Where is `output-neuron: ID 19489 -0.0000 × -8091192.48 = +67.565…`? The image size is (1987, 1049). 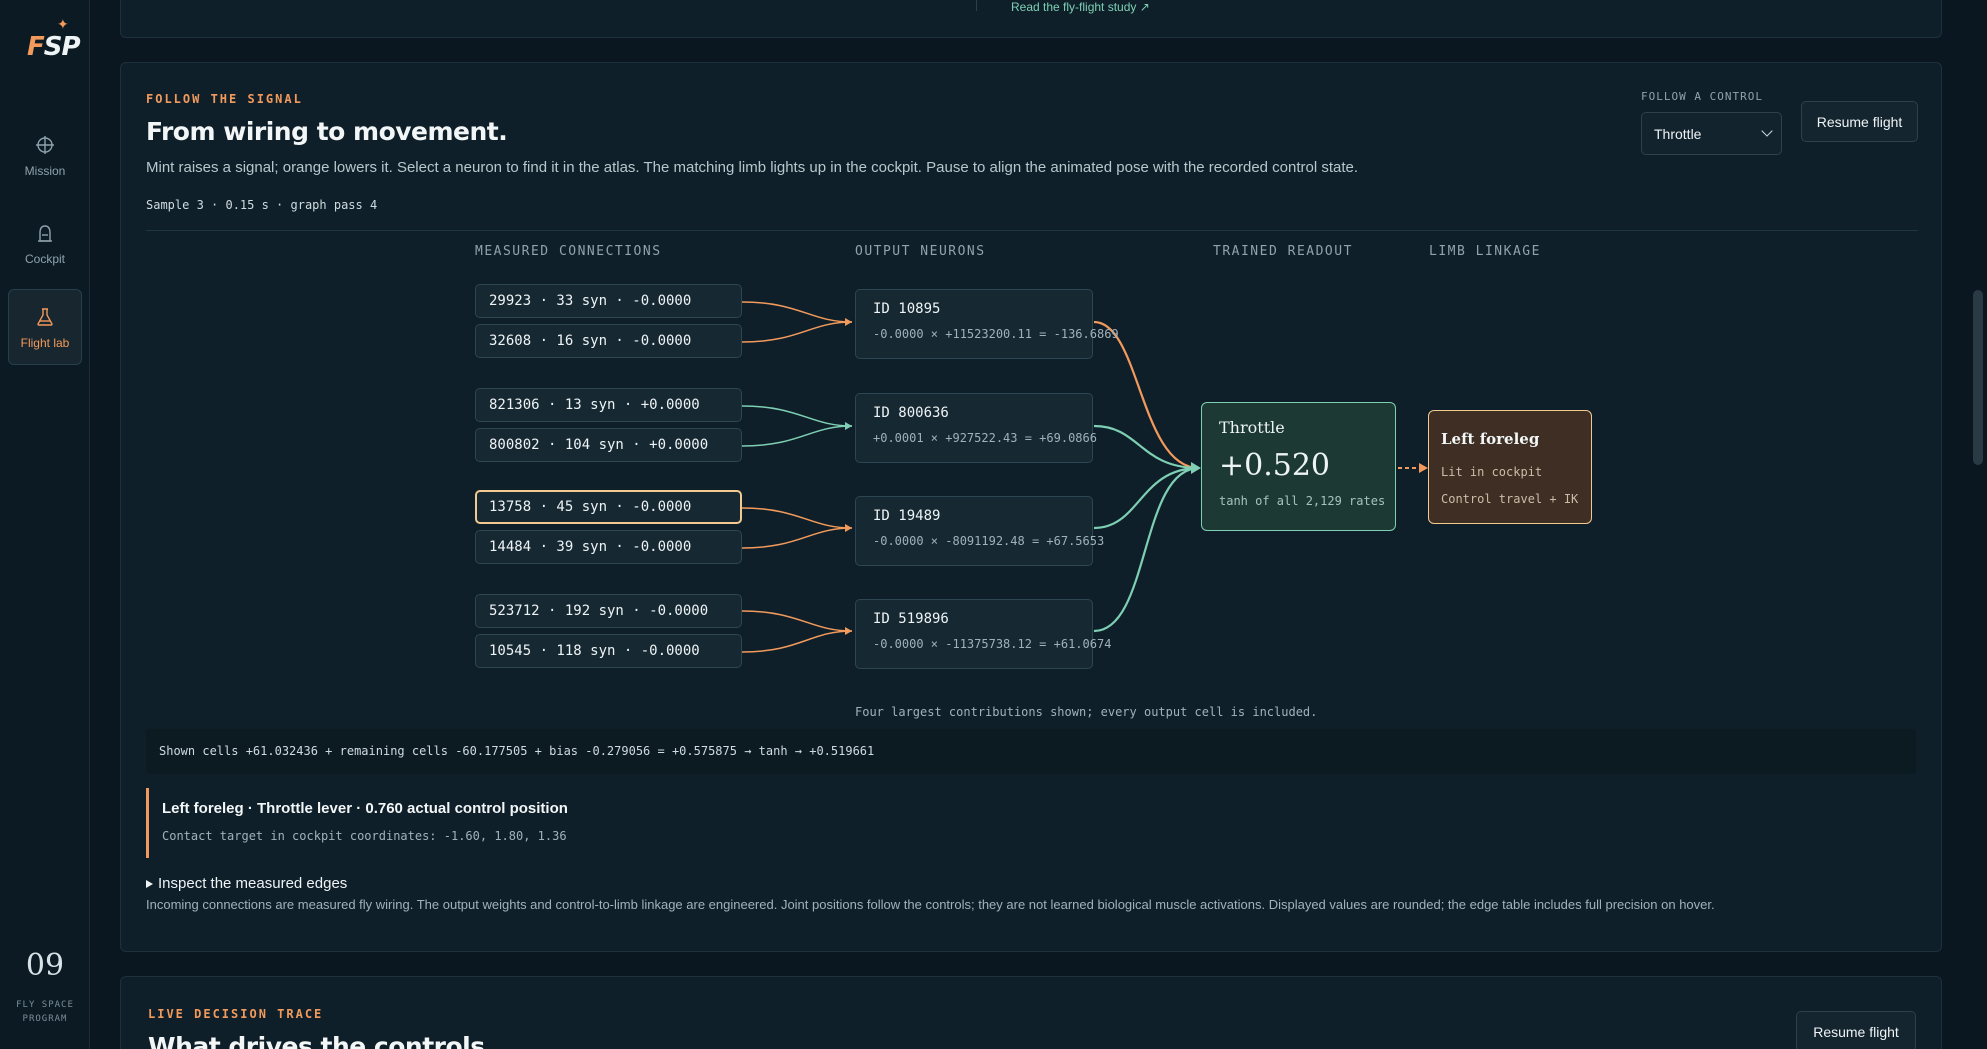
output-neuron: ID 19489 -0.0000 × -8091192.48 = +67.565… is located at coordinates (979, 531).